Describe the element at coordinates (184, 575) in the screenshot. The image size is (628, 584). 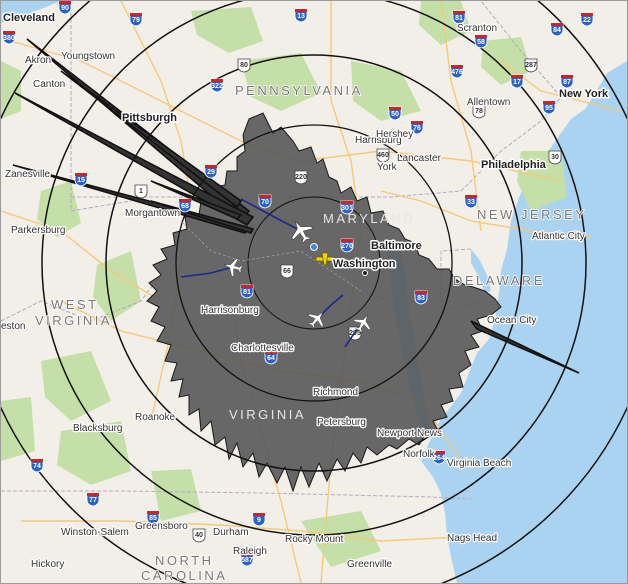
I see `state-label-north-carolina-2: CAROLINA` at that location.